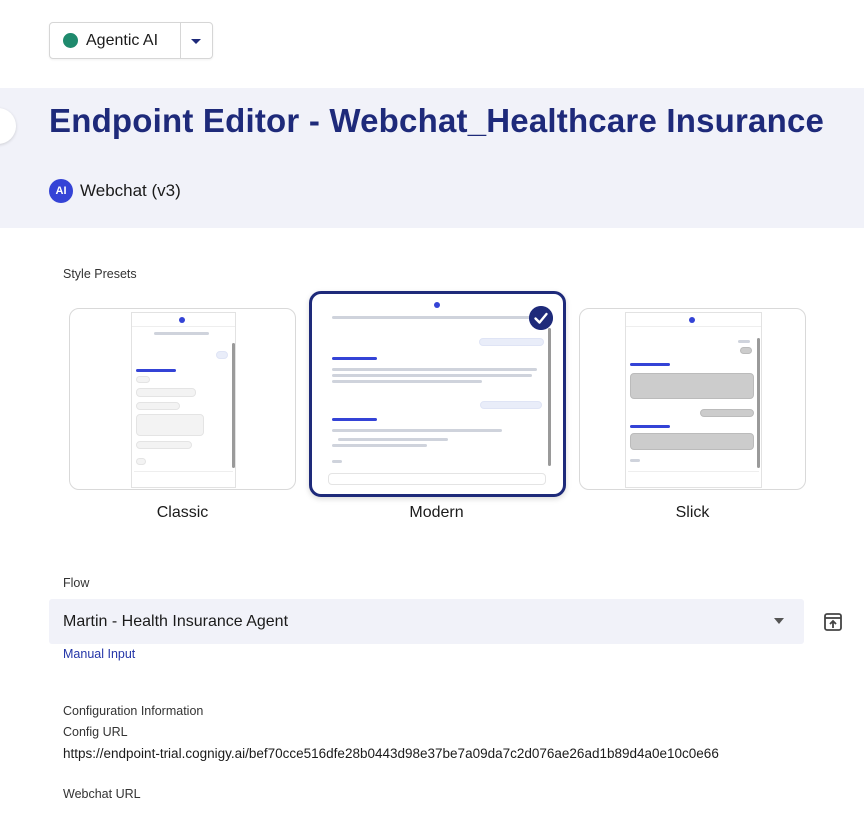 This screenshot has width=864, height=837. I want to click on flow-selected-value: Martin - Health Insurance Agent, so click(176, 621).